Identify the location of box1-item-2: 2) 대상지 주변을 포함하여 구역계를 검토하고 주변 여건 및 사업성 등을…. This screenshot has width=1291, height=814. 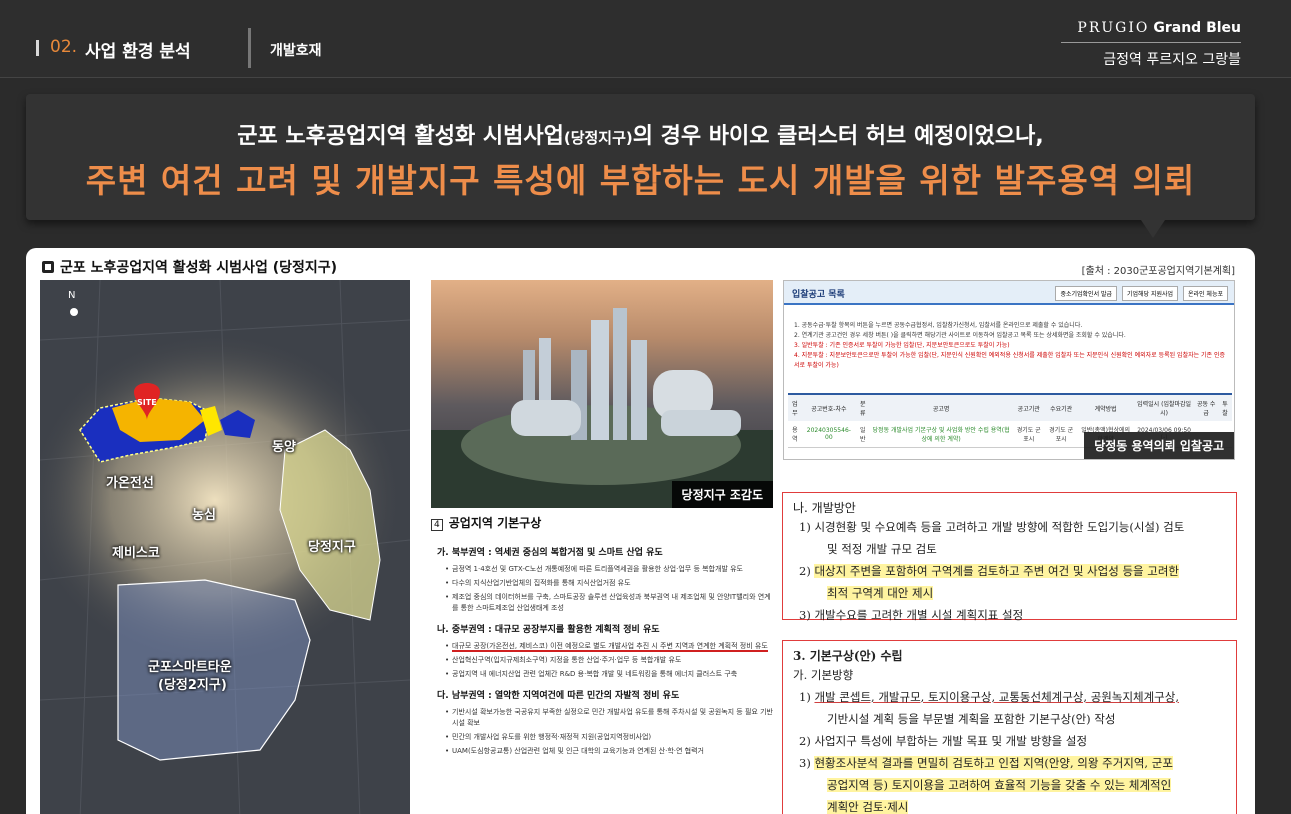
(989, 582).